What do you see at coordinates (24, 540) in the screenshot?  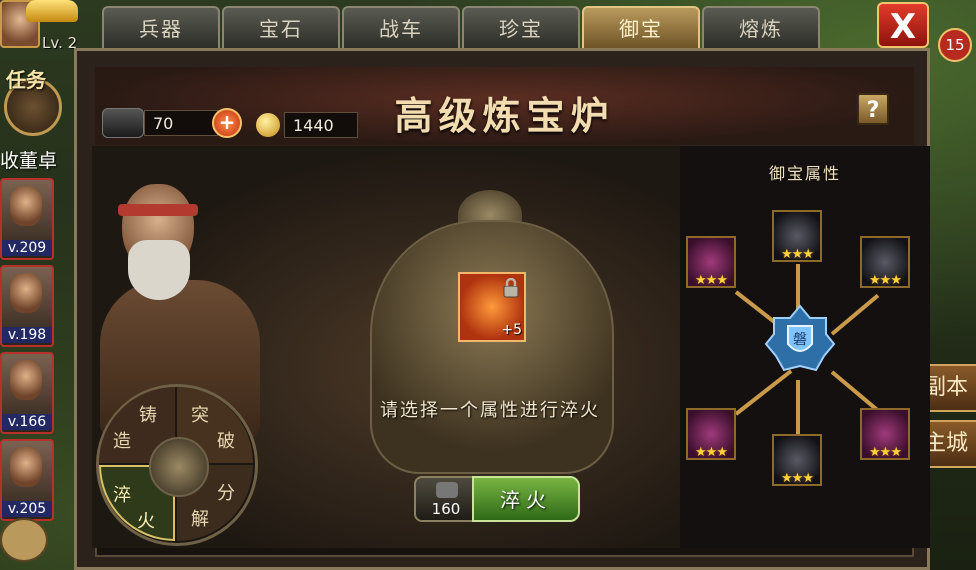 I see `chat-icon` at bounding box center [24, 540].